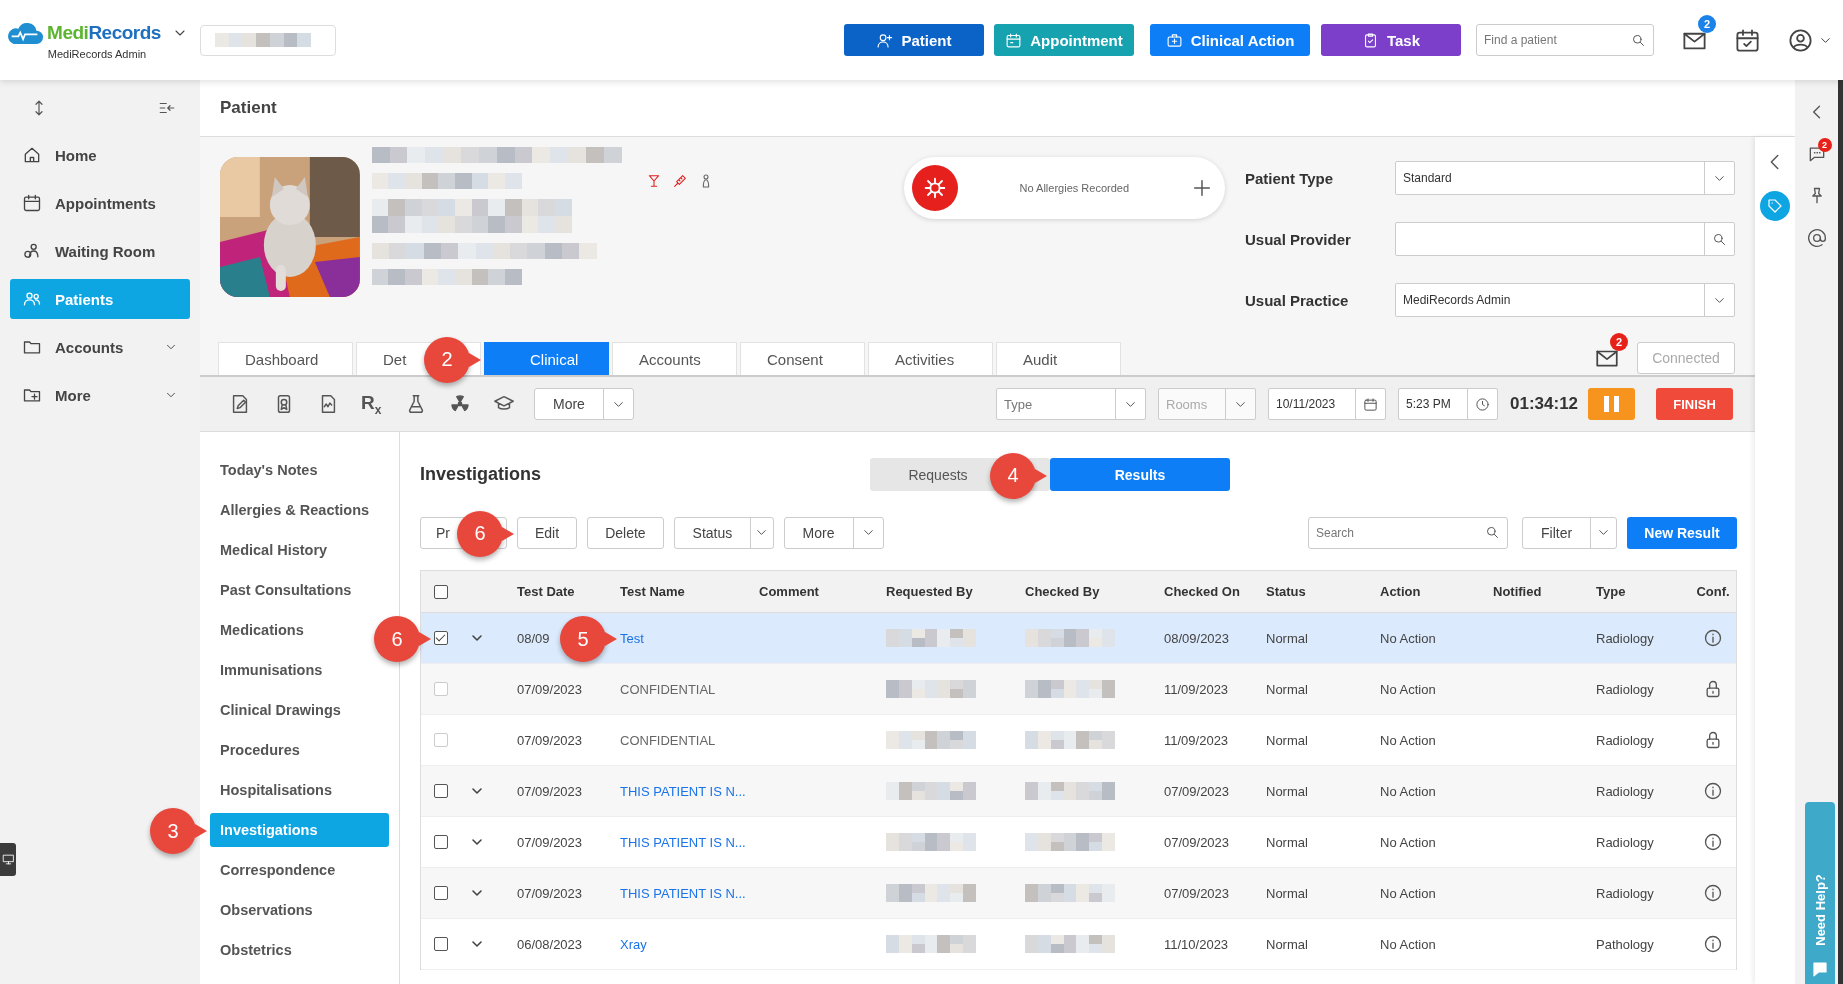  What do you see at coordinates (1202, 591) in the screenshot?
I see `column-header: Checked On` at bounding box center [1202, 591].